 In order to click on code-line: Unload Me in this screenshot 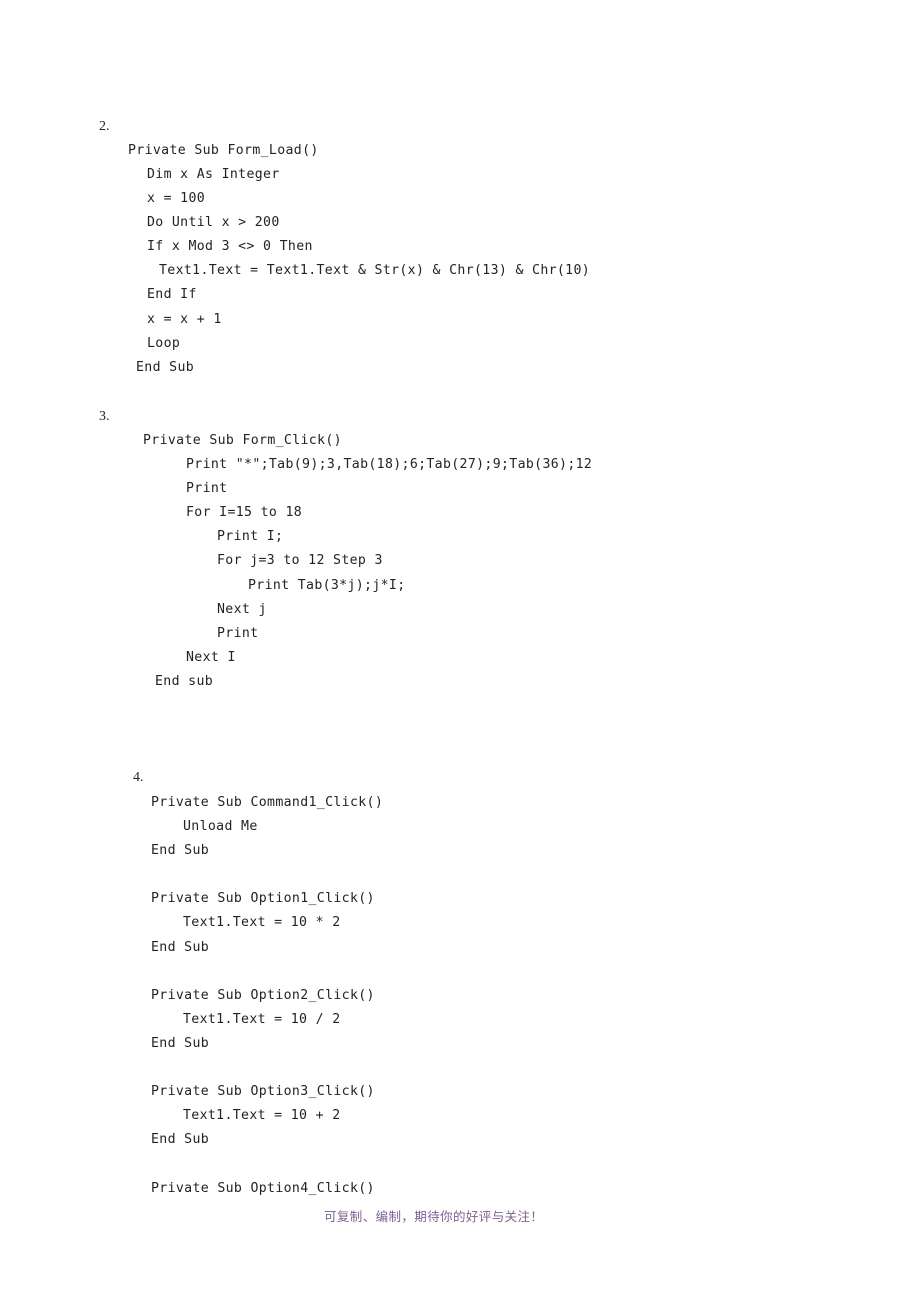, I will do `click(220, 826)`.